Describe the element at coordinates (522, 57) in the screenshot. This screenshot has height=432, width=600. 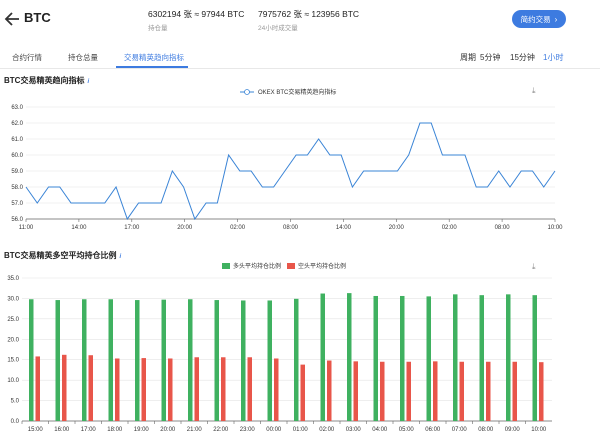
I see `period-15min: 15分钟` at that location.